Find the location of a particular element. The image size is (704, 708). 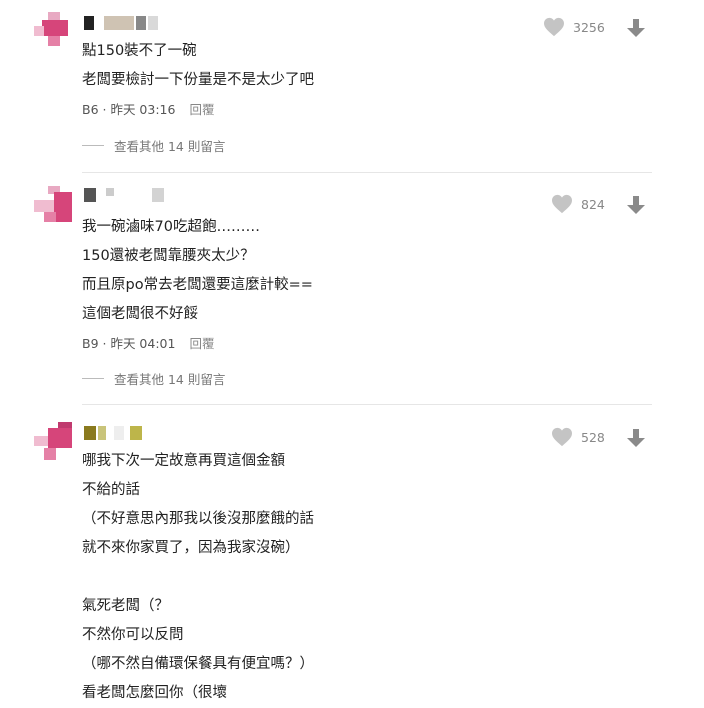

like-count: 528 is located at coordinates (593, 437).